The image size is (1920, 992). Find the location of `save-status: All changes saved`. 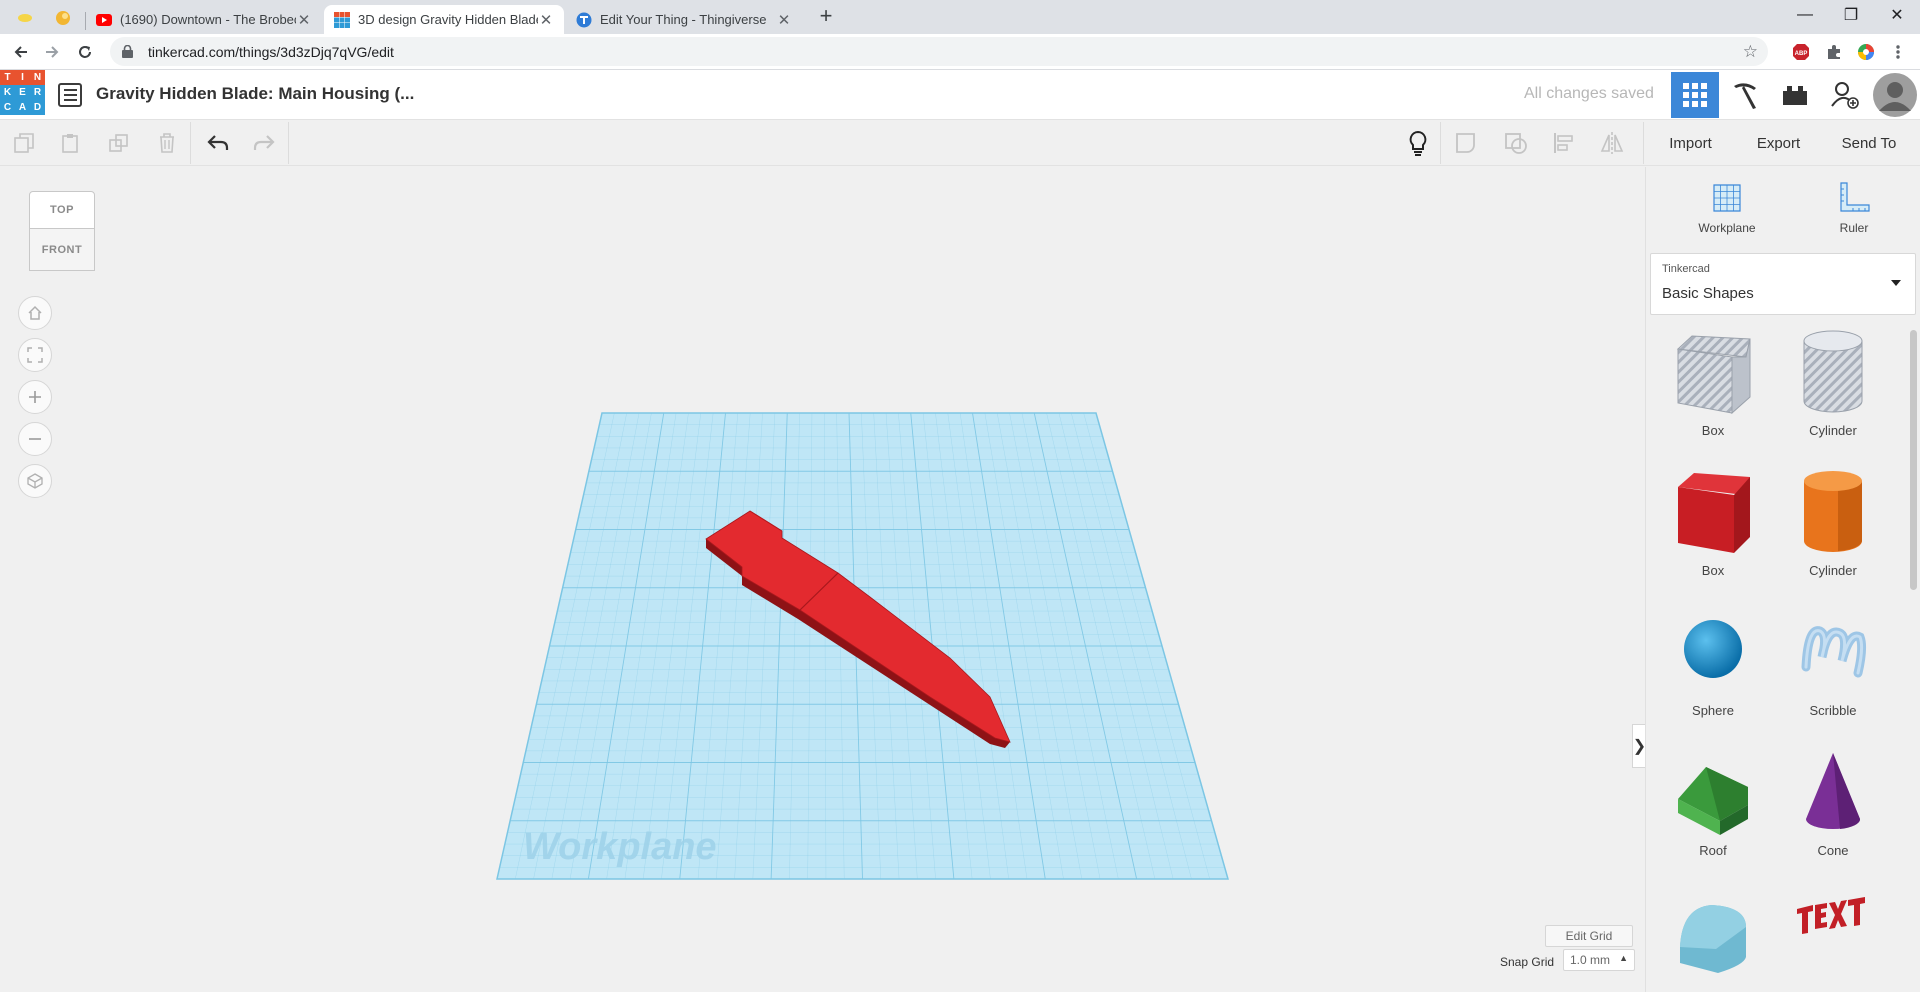

save-status: All changes saved is located at coordinates (1589, 93).